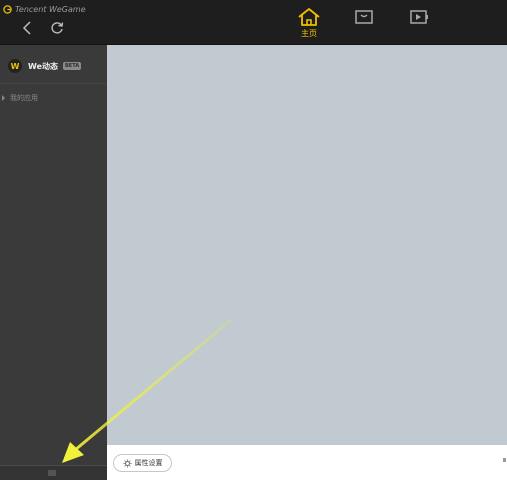  Describe the element at coordinates (43, 66) in the screenshot. I see `we-dynamic-title: We动态` at that location.